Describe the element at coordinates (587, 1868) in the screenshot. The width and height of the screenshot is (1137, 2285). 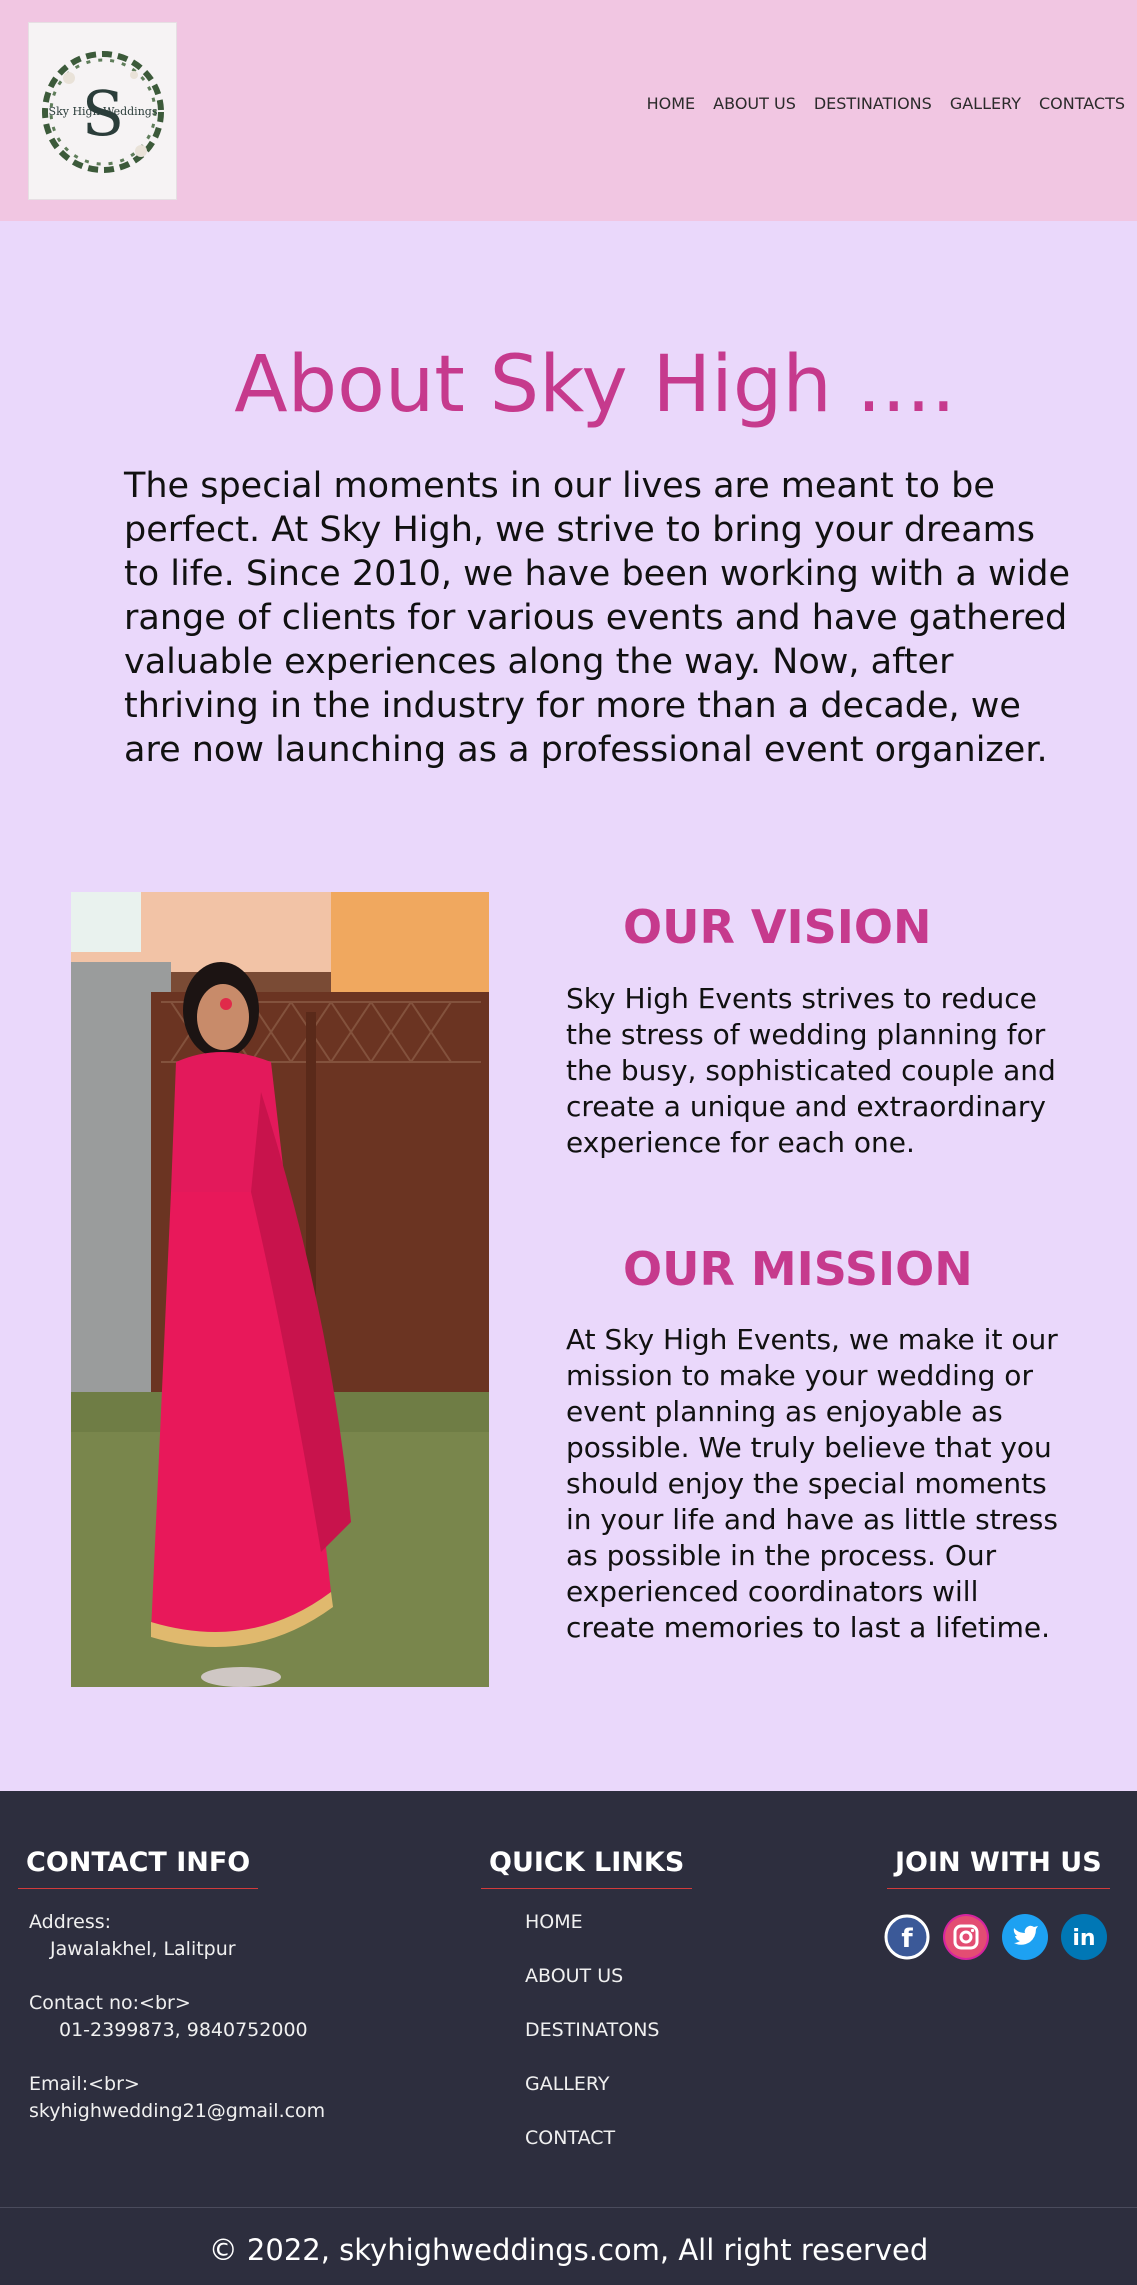
I see `quick-links-heading: QUICK LINKS` at that location.